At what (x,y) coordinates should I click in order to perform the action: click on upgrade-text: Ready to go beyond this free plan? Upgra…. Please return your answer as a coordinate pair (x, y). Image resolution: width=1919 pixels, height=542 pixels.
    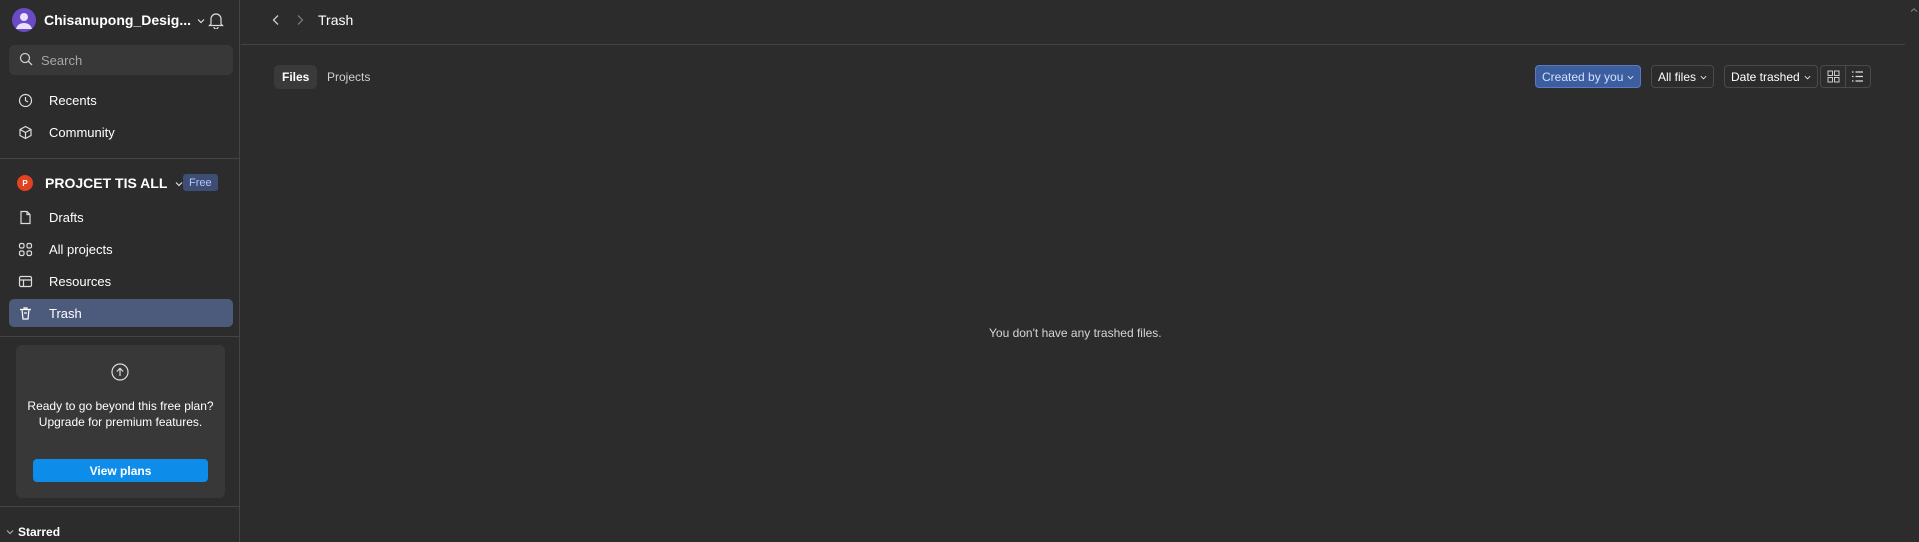
    Looking at the image, I should click on (120, 414).